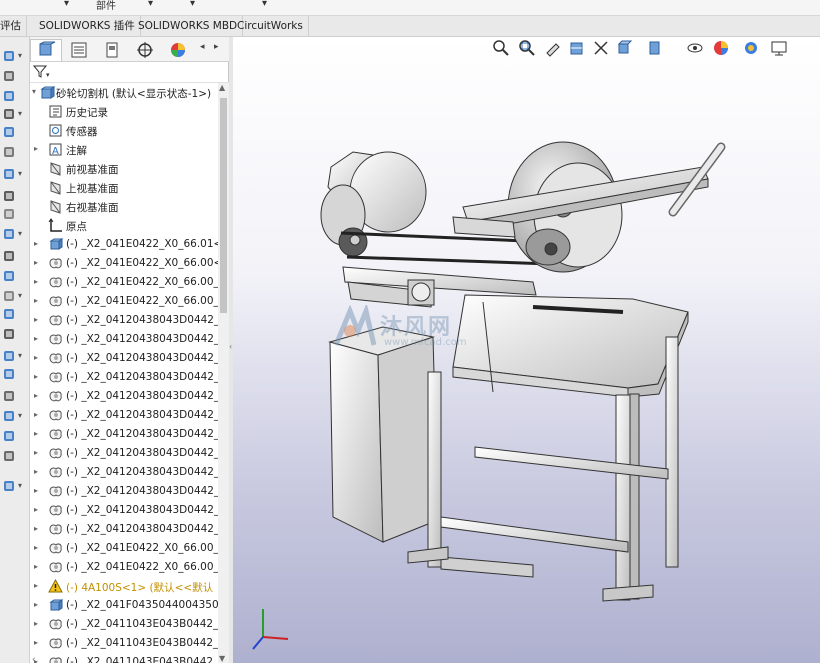 This screenshot has height=663, width=820. What do you see at coordinates (145, 50) in the screenshot?
I see `tab-dimxpertmanager` at bounding box center [145, 50].